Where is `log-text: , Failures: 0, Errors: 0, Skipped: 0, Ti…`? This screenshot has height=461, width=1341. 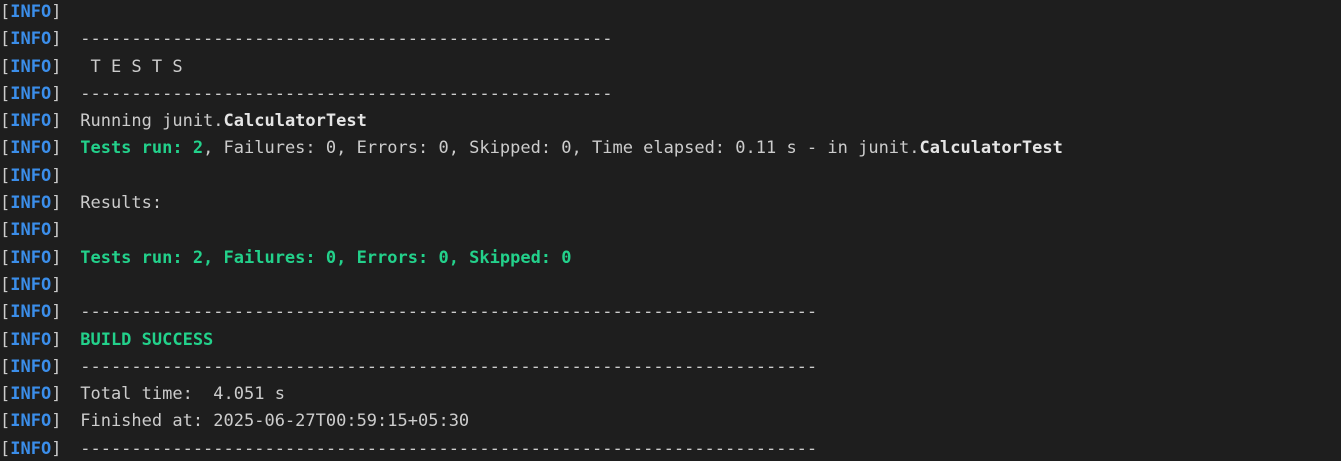 log-text: , Failures: 0, Errors: 0, Skipped: 0, Ti… is located at coordinates (561, 148).